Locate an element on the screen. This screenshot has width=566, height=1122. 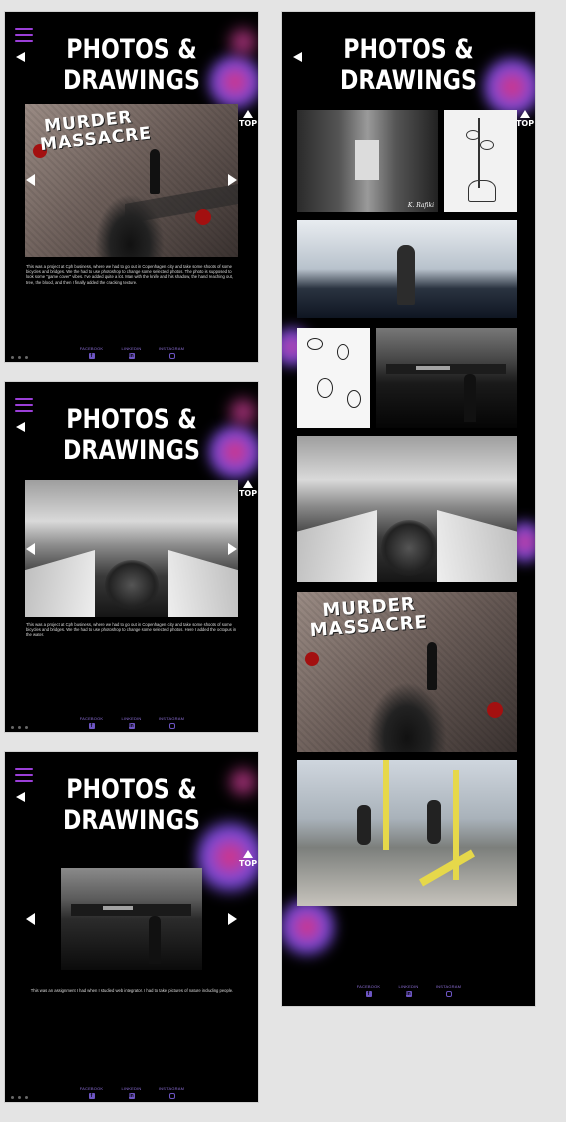
gallery-image-man-water is located at coordinates (407, 269).